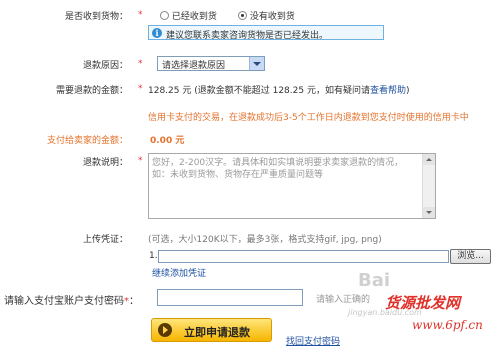  I want to click on refund-amount-row: 128.25 元 (退款金额不能超过 128.25 元，如有疑问请查看帮助), so click(279, 89).